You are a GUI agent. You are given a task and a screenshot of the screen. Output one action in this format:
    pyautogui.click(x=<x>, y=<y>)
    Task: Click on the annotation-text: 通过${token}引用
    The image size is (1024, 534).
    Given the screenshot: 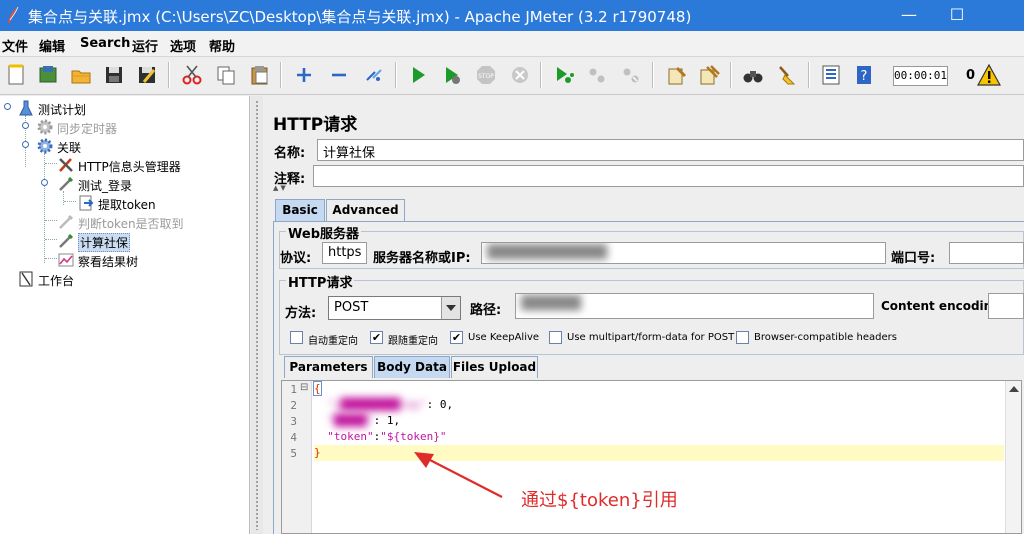 What is the action you would take?
    pyautogui.click(x=599, y=500)
    